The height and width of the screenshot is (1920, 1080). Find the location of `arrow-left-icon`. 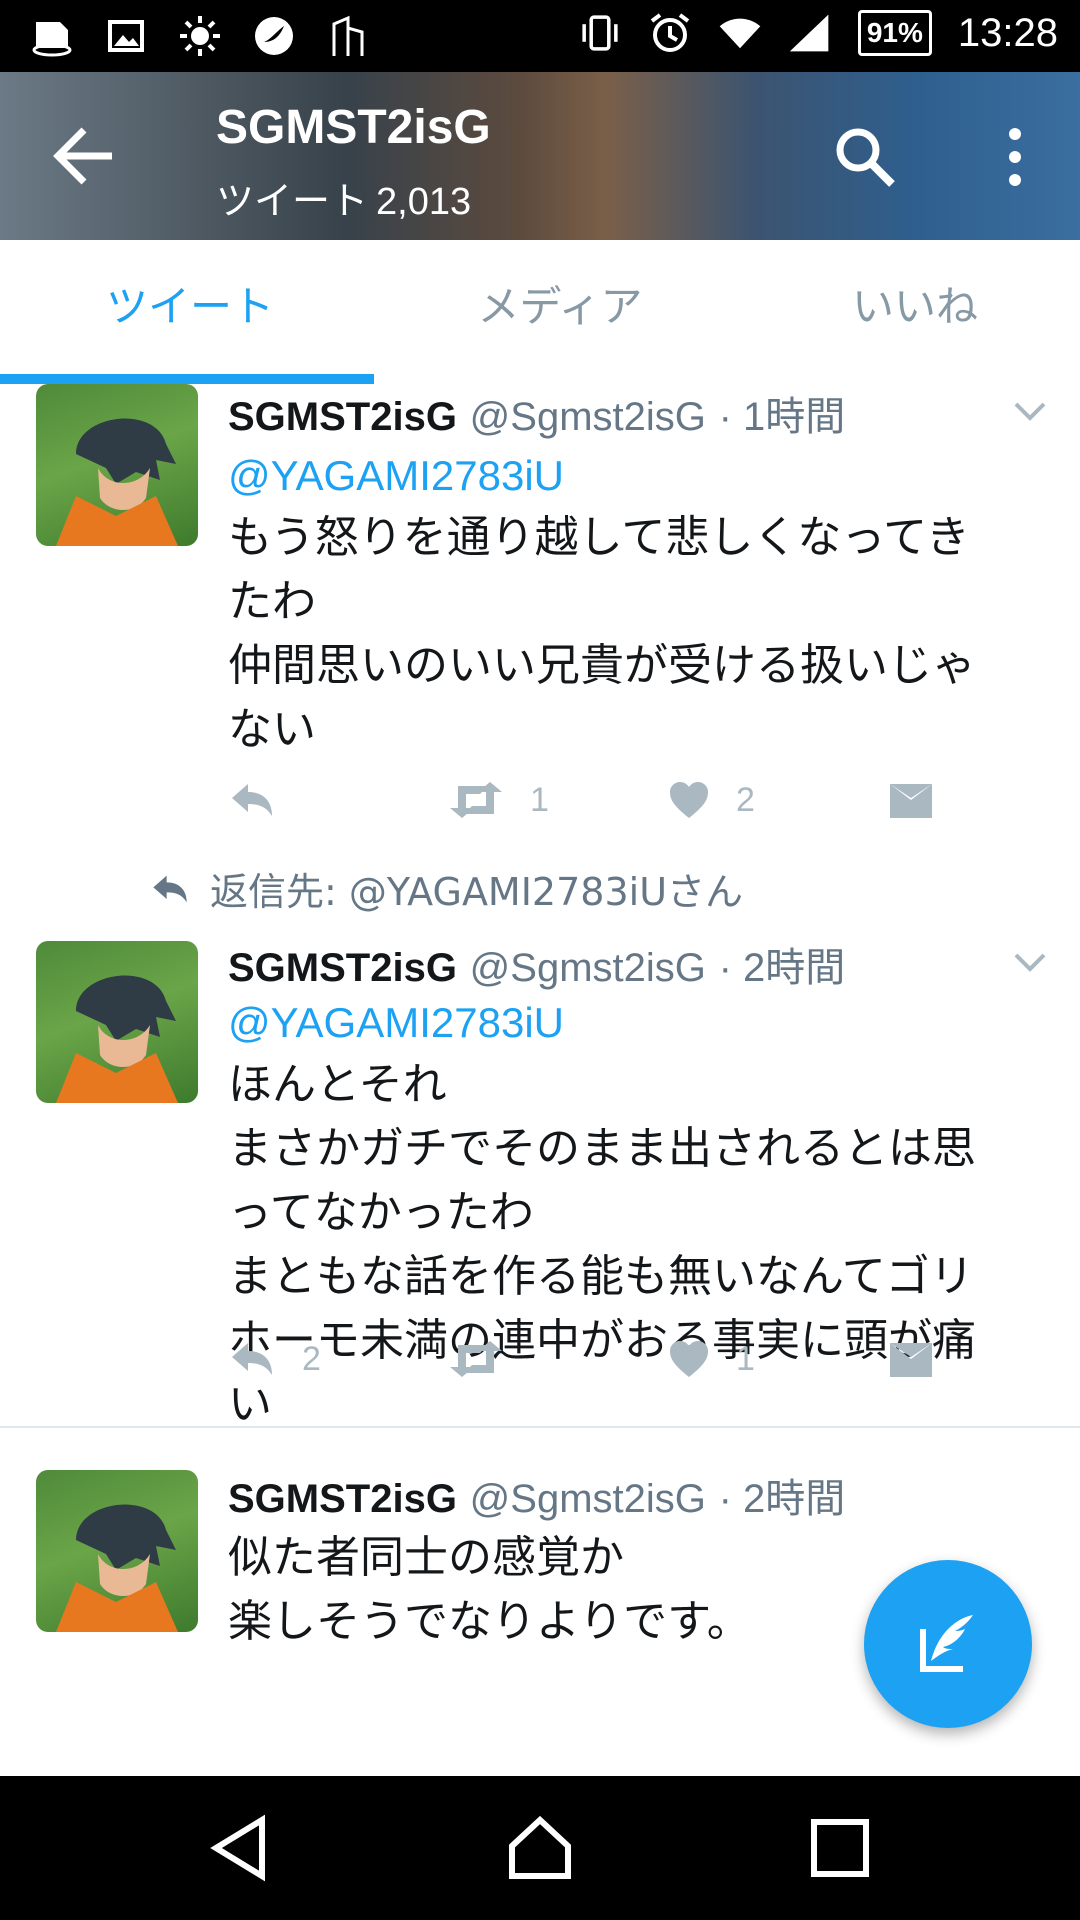

arrow-left-icon is located at coordinates (82, 156).